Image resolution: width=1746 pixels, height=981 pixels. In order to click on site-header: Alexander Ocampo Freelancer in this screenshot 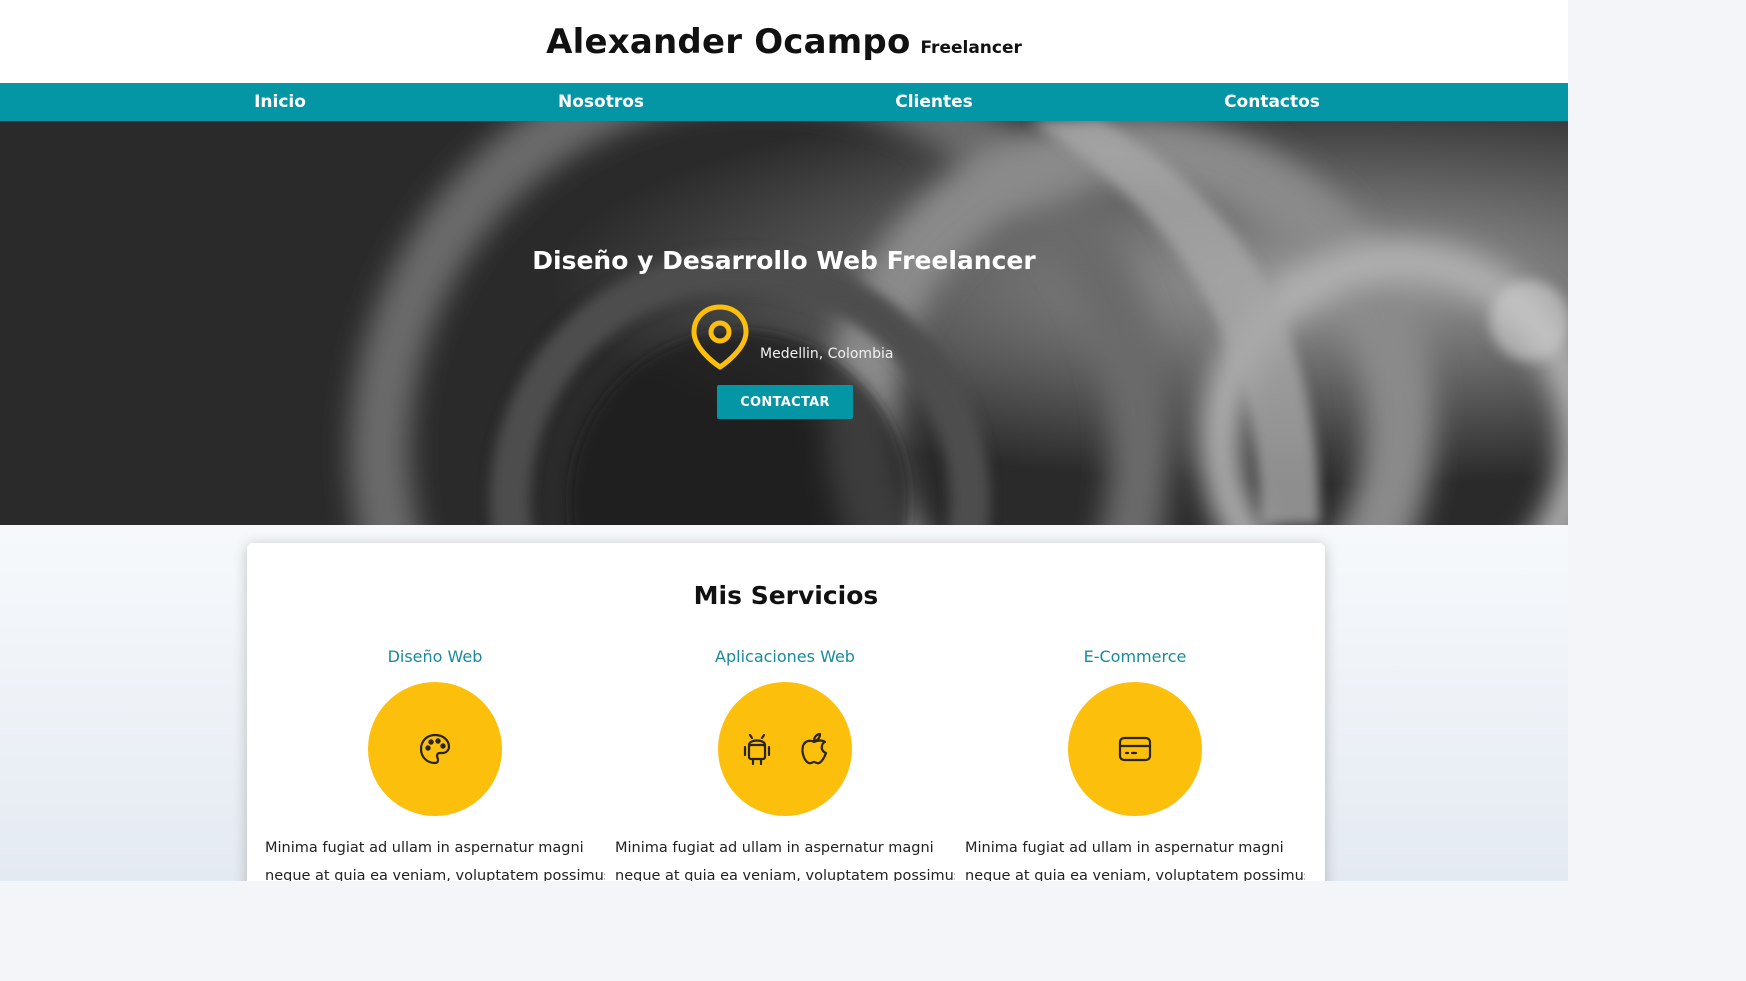, I will do `click(784, 41)`.